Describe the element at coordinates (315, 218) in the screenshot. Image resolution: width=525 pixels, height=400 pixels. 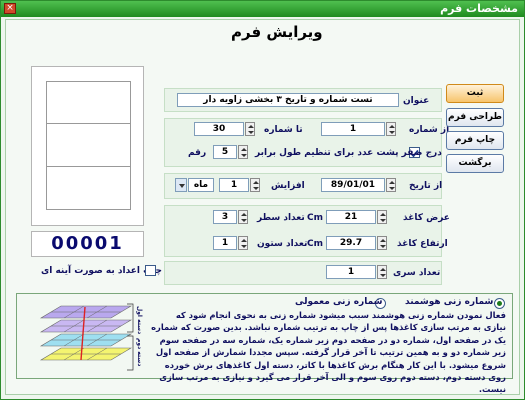
I see `paper-width-unit: Cm` at that location.